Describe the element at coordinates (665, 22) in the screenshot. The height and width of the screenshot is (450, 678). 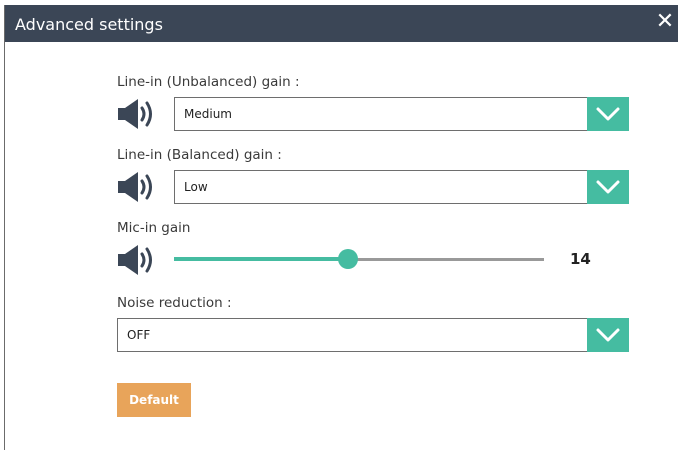
I see `close-icon: ✕` at that location.